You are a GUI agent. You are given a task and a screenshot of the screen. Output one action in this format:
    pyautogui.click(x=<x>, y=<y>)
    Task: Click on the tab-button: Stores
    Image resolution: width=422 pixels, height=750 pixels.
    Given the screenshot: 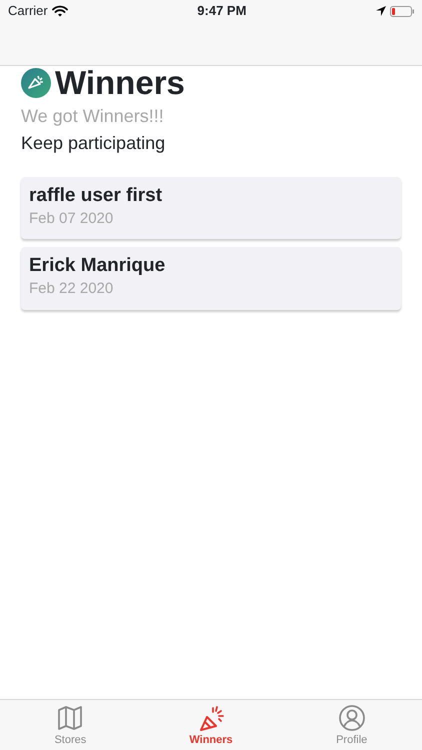 What is the action you would take?
    pyautogui.click(x=70, y=725)
    